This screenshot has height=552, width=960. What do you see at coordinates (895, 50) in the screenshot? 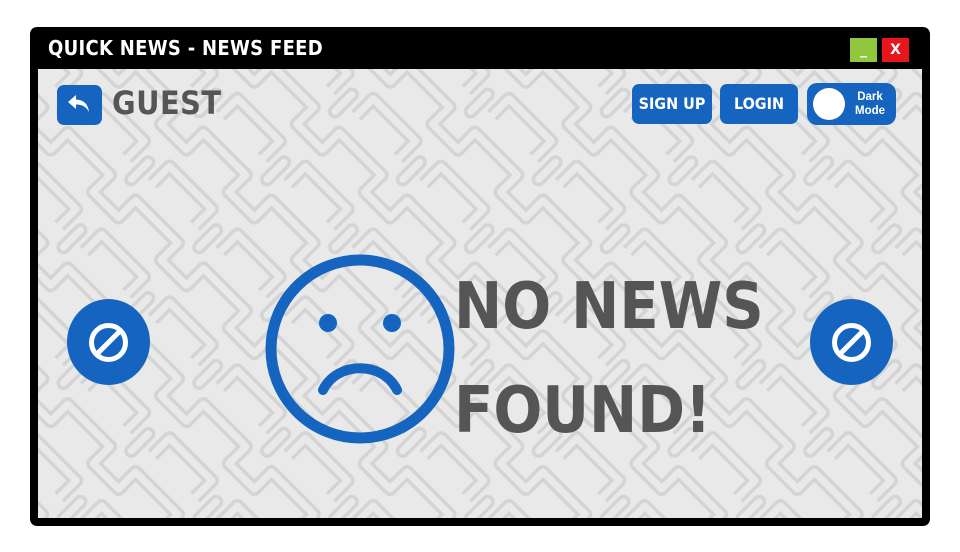
I see `close-button: X` at bounding box center [895, 50].